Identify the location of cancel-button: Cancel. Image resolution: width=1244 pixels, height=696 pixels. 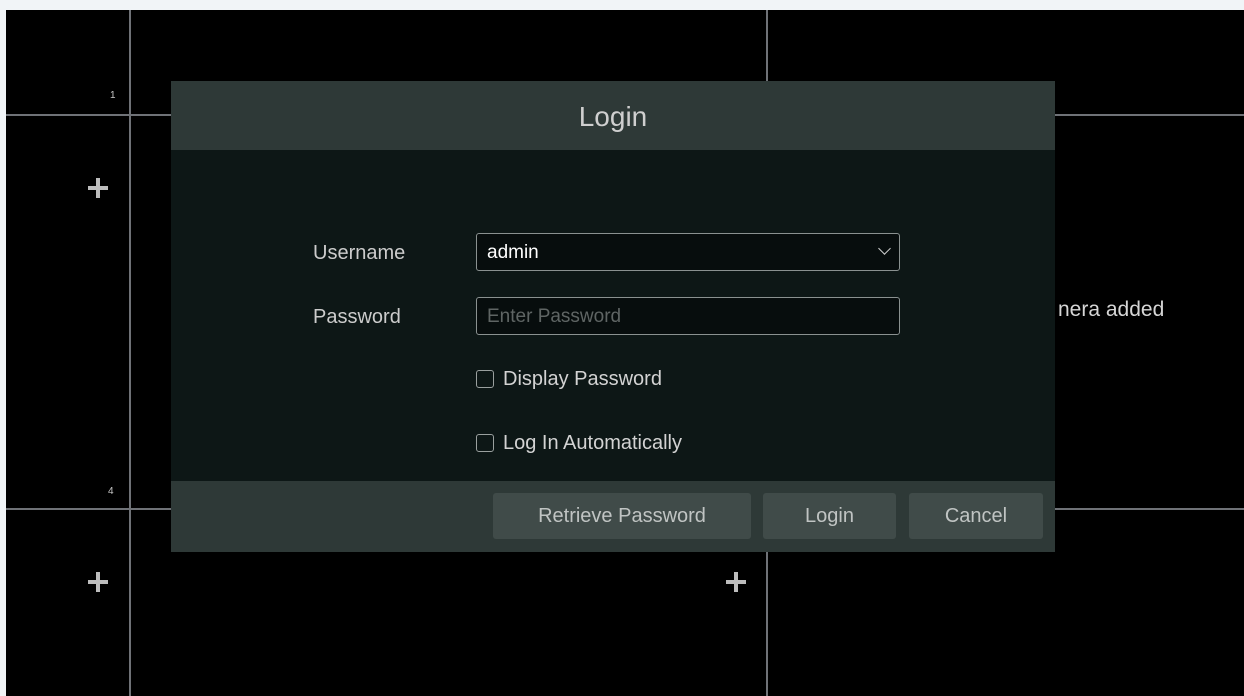
(976, 516).